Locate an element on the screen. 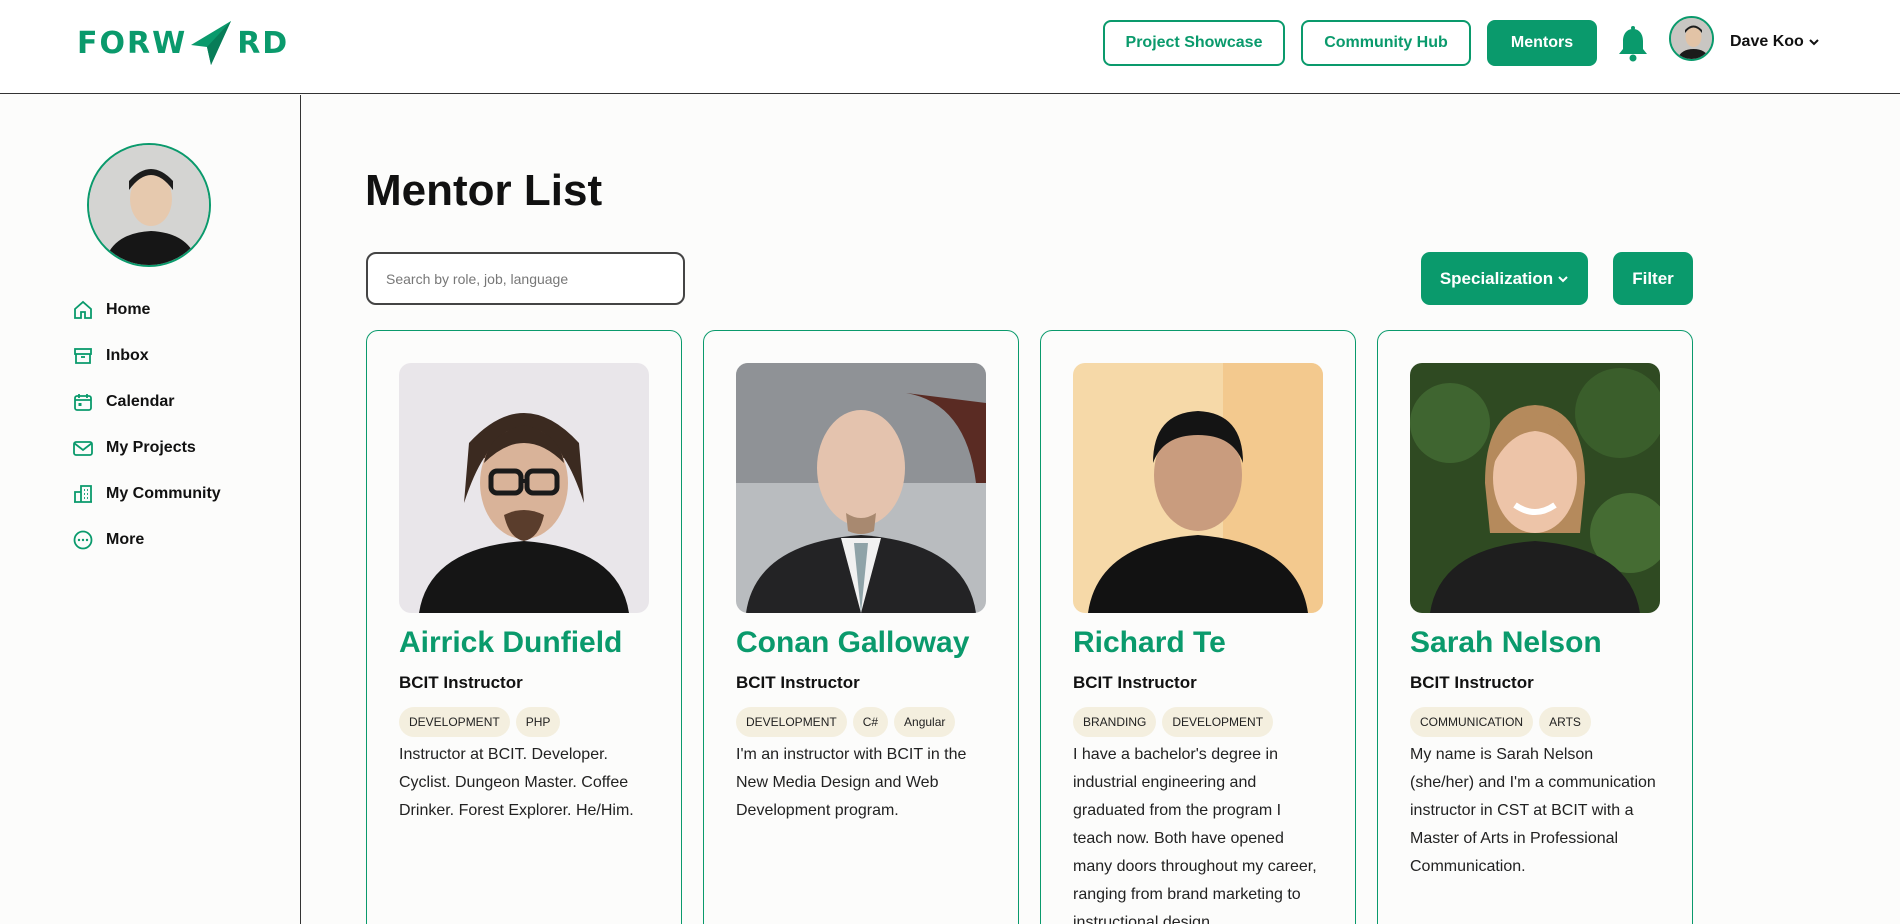 Image resolution: width=1900 pixels, height=924 pixels. skill-tag: PHP is located at coordinates (538, 722).